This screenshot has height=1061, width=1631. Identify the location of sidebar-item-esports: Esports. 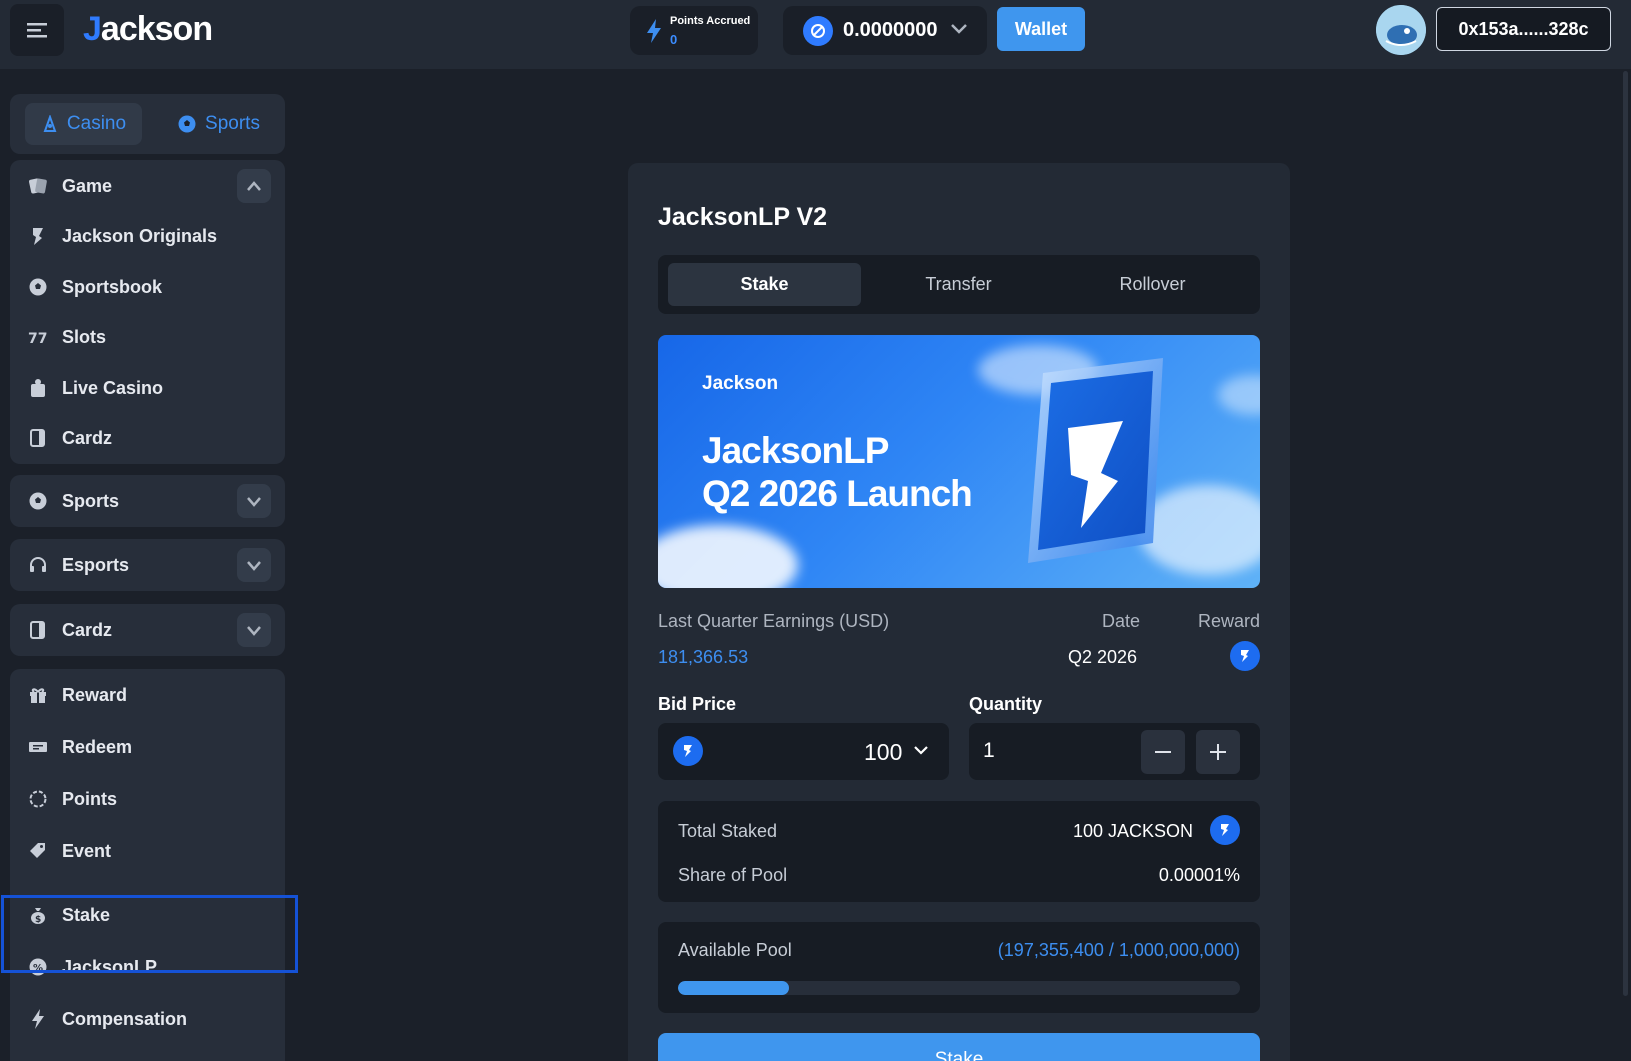
(147, 565).